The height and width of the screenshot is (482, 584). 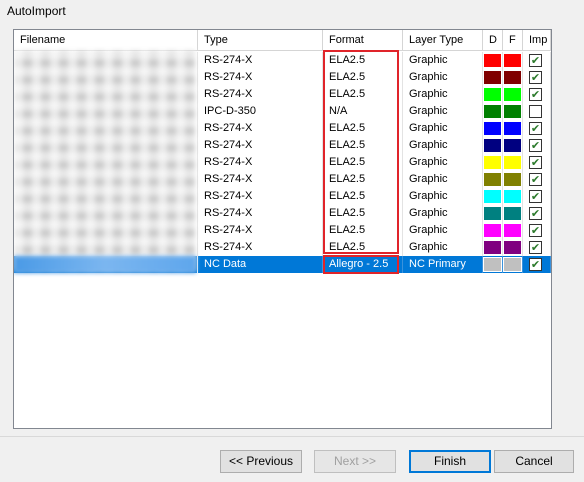 I want to click on header-filename: Filename, so click(x=106, y=40).